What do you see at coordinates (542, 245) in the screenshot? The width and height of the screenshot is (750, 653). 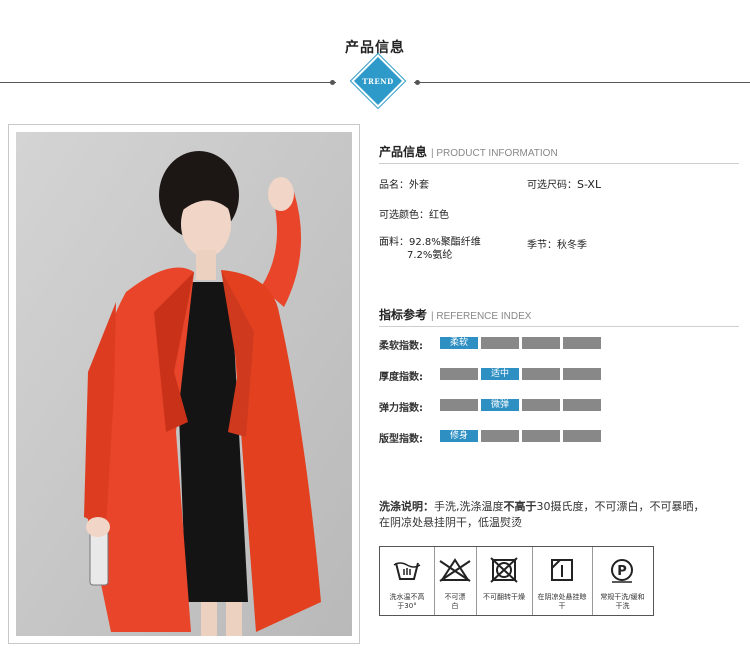 I see `season-label: 季节：` at bounding box center [542, 245].